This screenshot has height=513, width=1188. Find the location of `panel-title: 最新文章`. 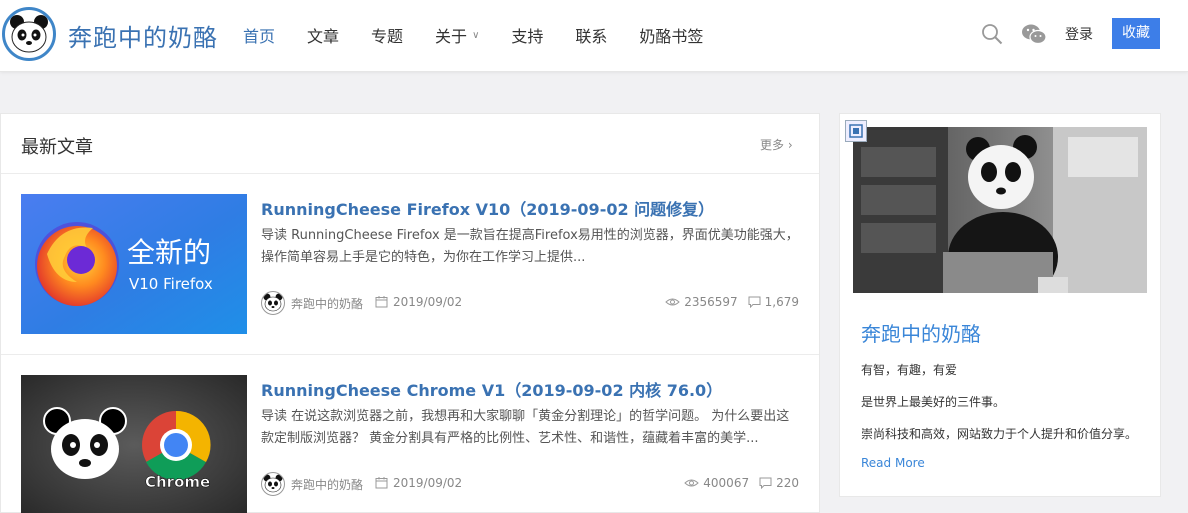

panel-title: 最新文章 is located at coordinates (57, 147).